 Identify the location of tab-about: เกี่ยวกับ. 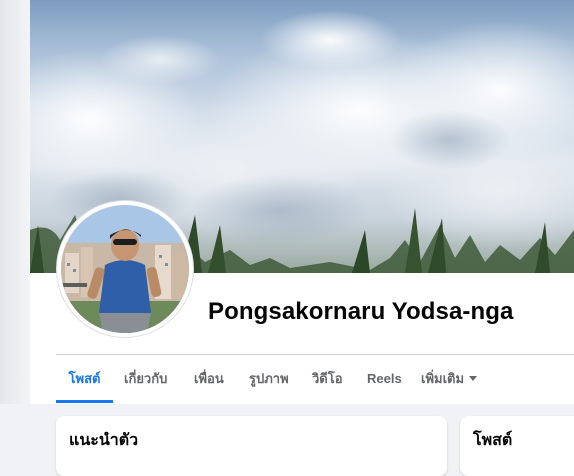
(145, 379).